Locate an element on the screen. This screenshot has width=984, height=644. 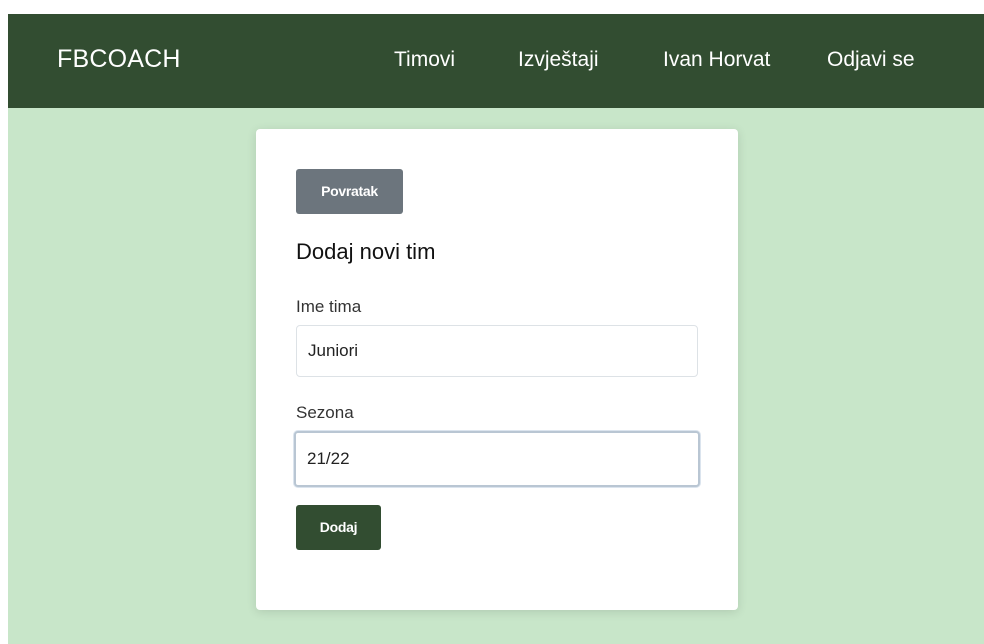
team-name-input is located at coordinates (497, 351).